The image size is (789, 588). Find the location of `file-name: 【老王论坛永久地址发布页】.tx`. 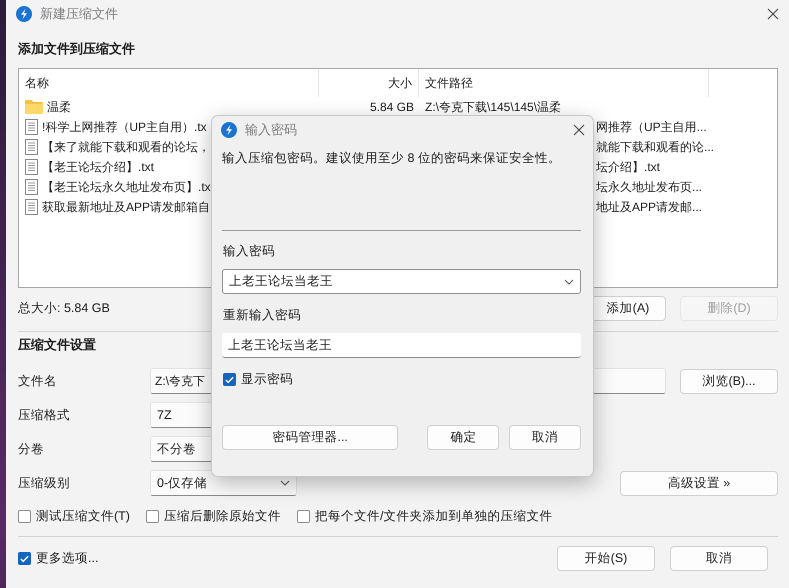

file-name: 【老王论坛永久地址发布页】.tx is located at coordinates (126, 187).